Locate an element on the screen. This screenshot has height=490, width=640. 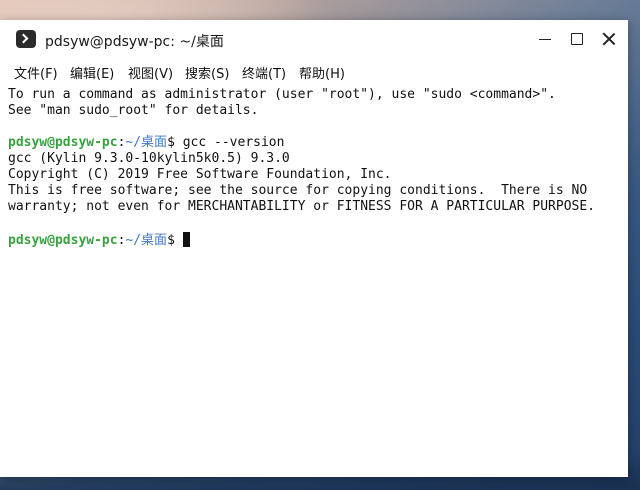
menu-terminal: 终端(T) is located at coordinates (264, 72).